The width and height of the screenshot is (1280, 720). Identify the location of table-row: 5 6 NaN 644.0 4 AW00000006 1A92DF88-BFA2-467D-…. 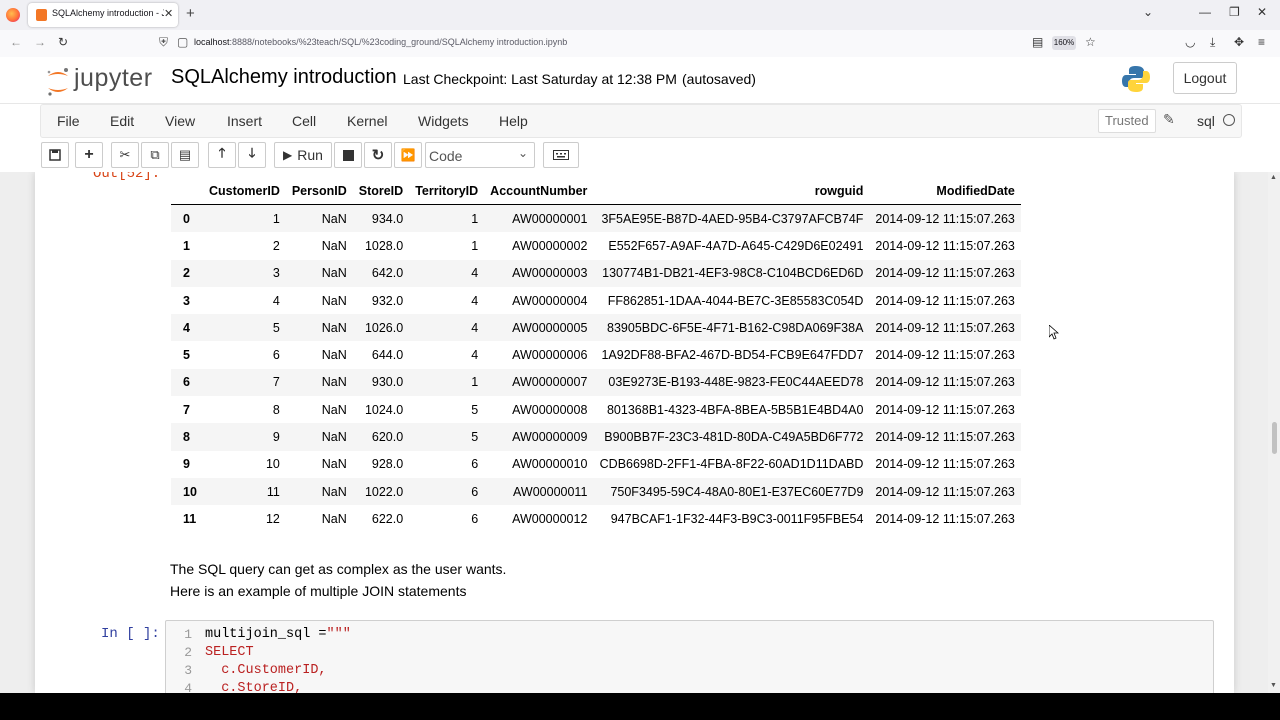
(596, 354).